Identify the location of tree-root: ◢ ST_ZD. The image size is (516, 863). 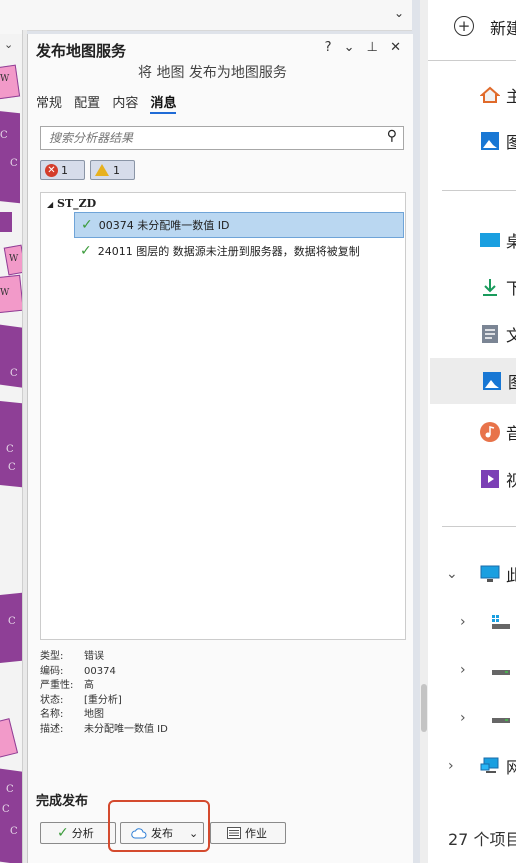
(71, 203).